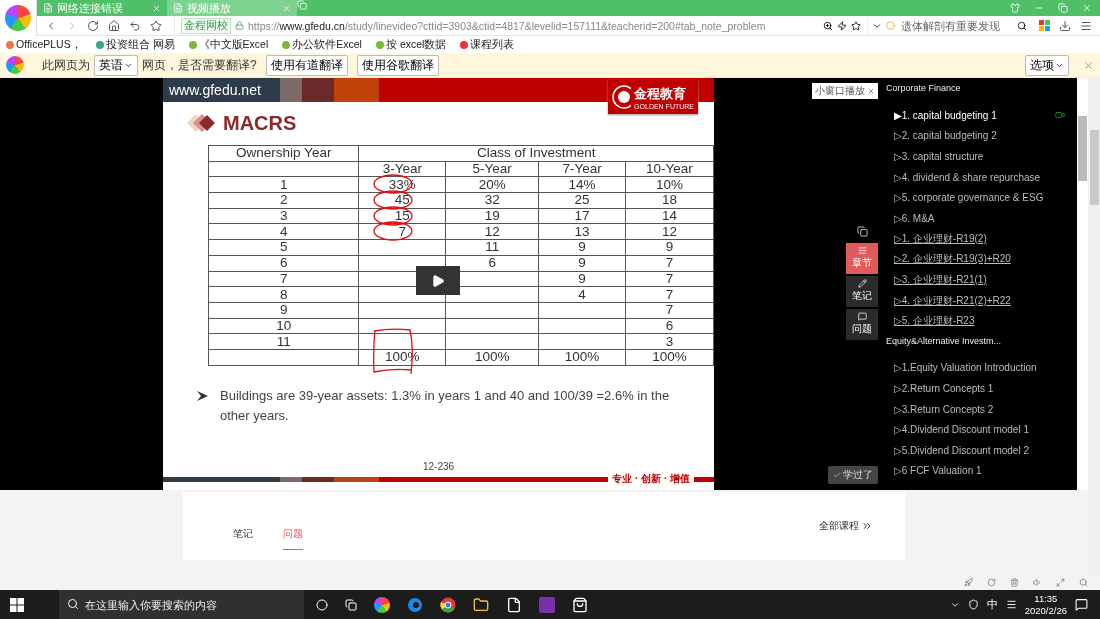 This screenshot has height=619, width=1100. Describe the element at coordinates (862, 231) in the screenshot. I see `popout-icon` at that location.